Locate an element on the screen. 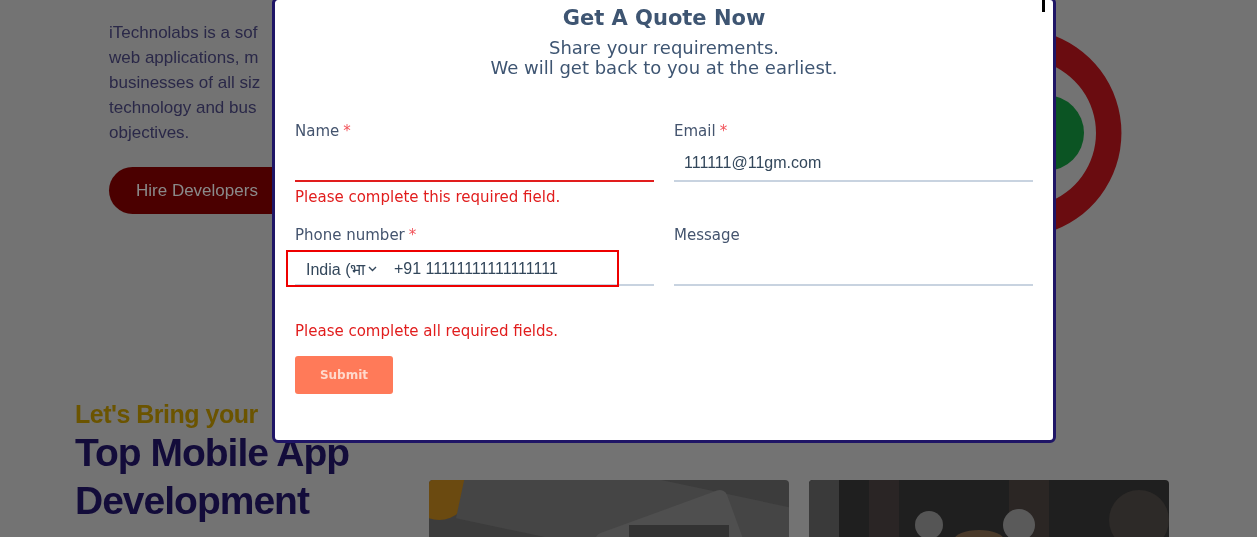 This screenshot has width=1257, height=537. form-error: Please complete all required fields. is located at coordinates (427, 331).